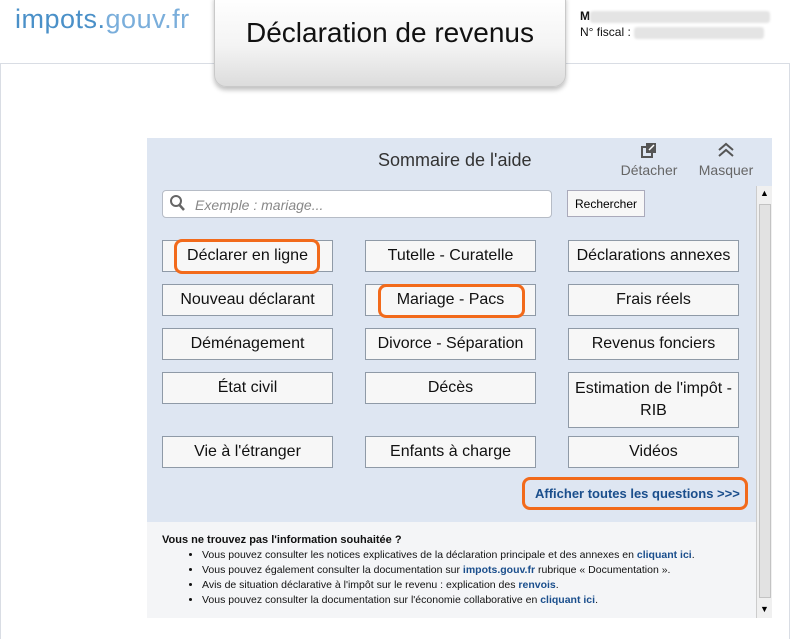 The height and width of the screenshot is (639, 790). What do you see at coordinates (390, 32) in the screenshot?
I see `page-title: Déclaration de revenus` at bounding box center [390, 32].